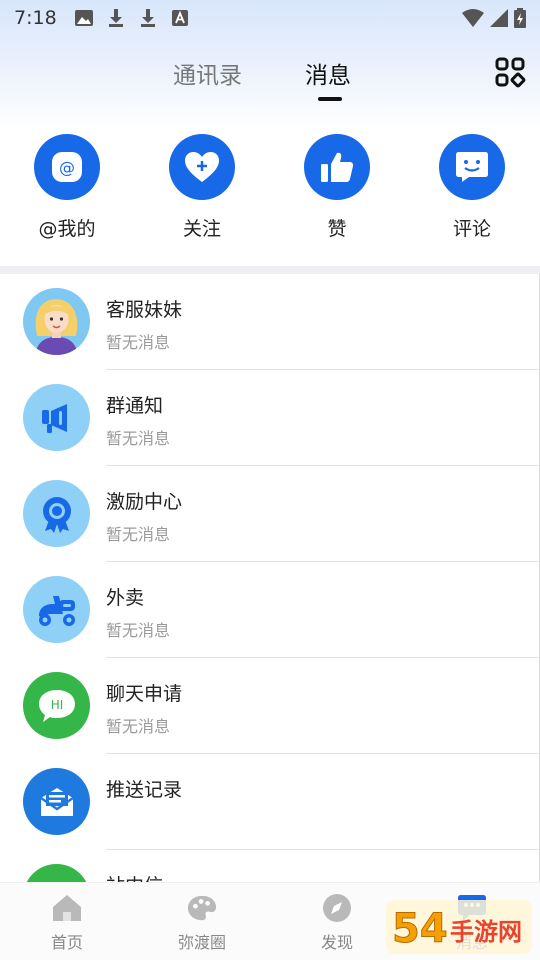 The width and height of the screenshot is (540, 960). I want to click on hi-chat-icon: HI, so click(56, 705).